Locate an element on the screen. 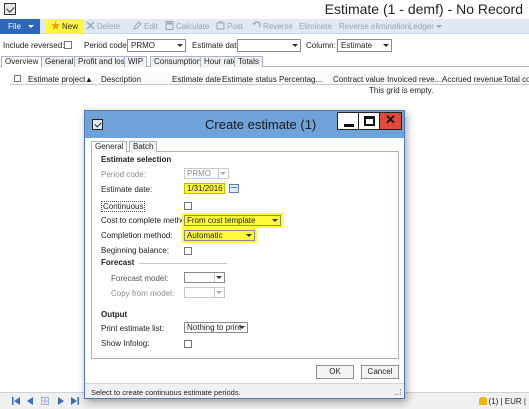 The image size is (529, 409). delete-button: Delete is located at coordinates (103, 26).